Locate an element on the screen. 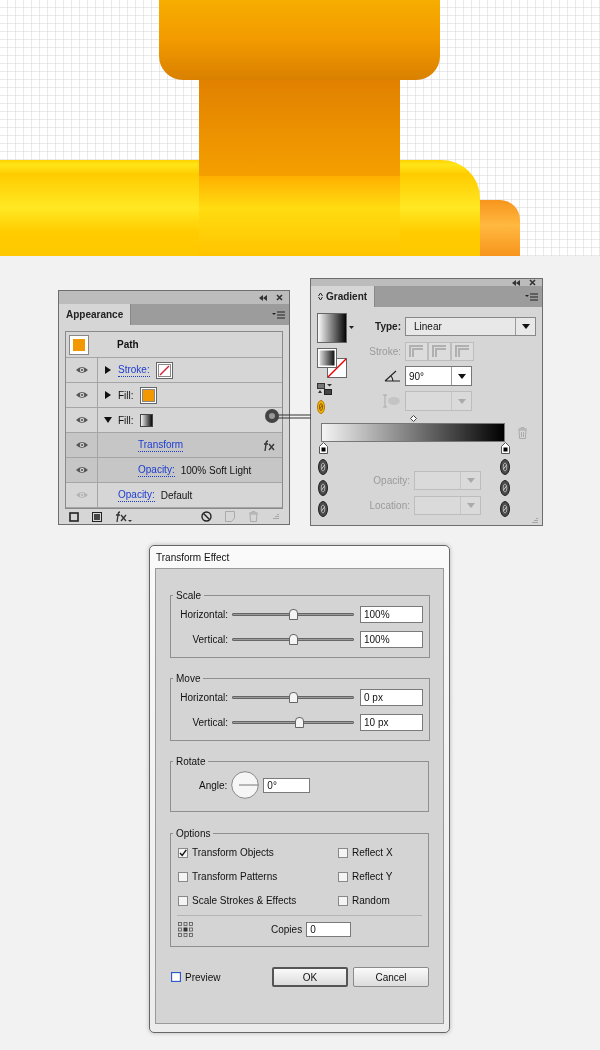 The width and height of the screenshot is (600, 1050). clear-icon is located at coordinates (206, 516).